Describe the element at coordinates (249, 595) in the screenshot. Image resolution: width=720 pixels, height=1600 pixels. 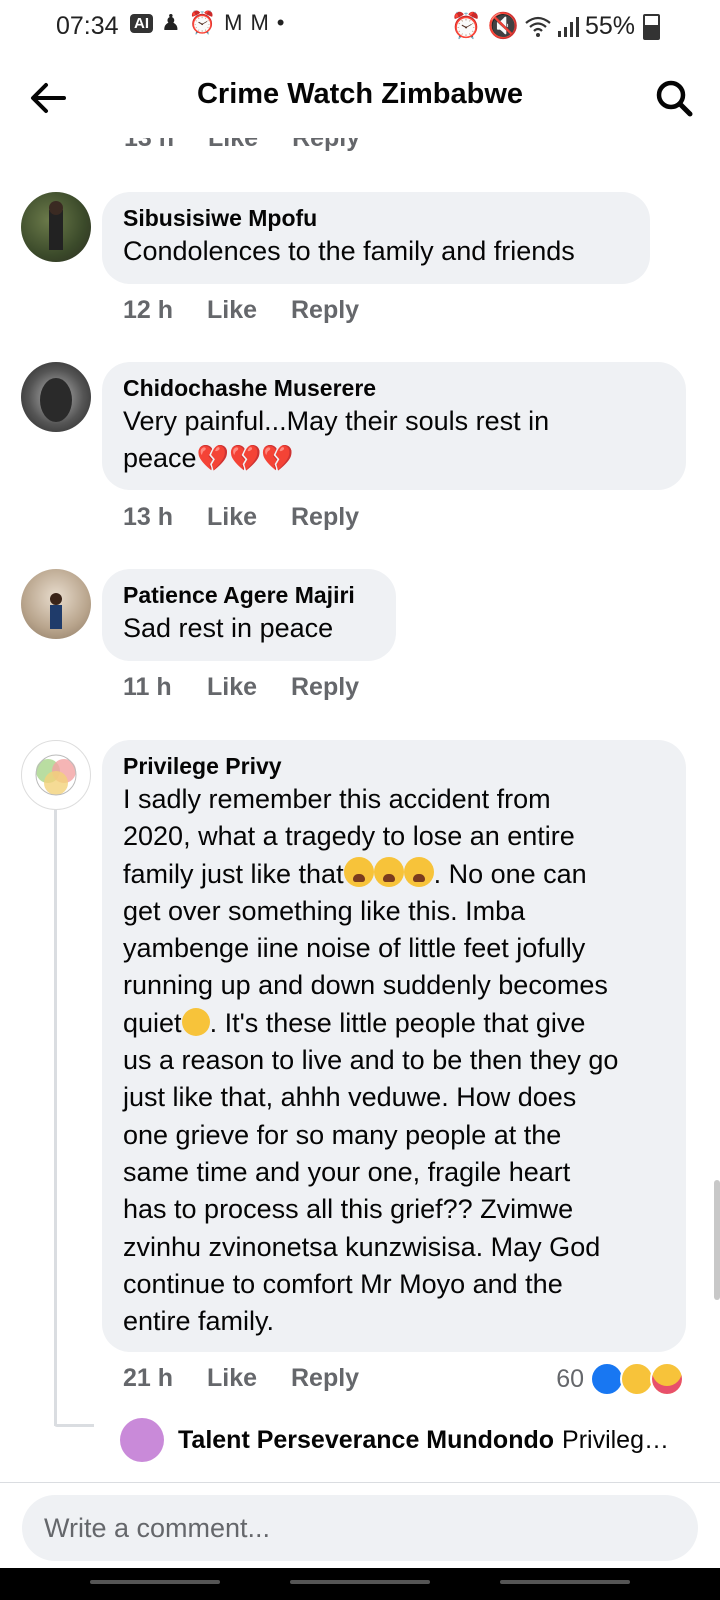
I see `comment-author: Patience Agere Majiri` at that location.